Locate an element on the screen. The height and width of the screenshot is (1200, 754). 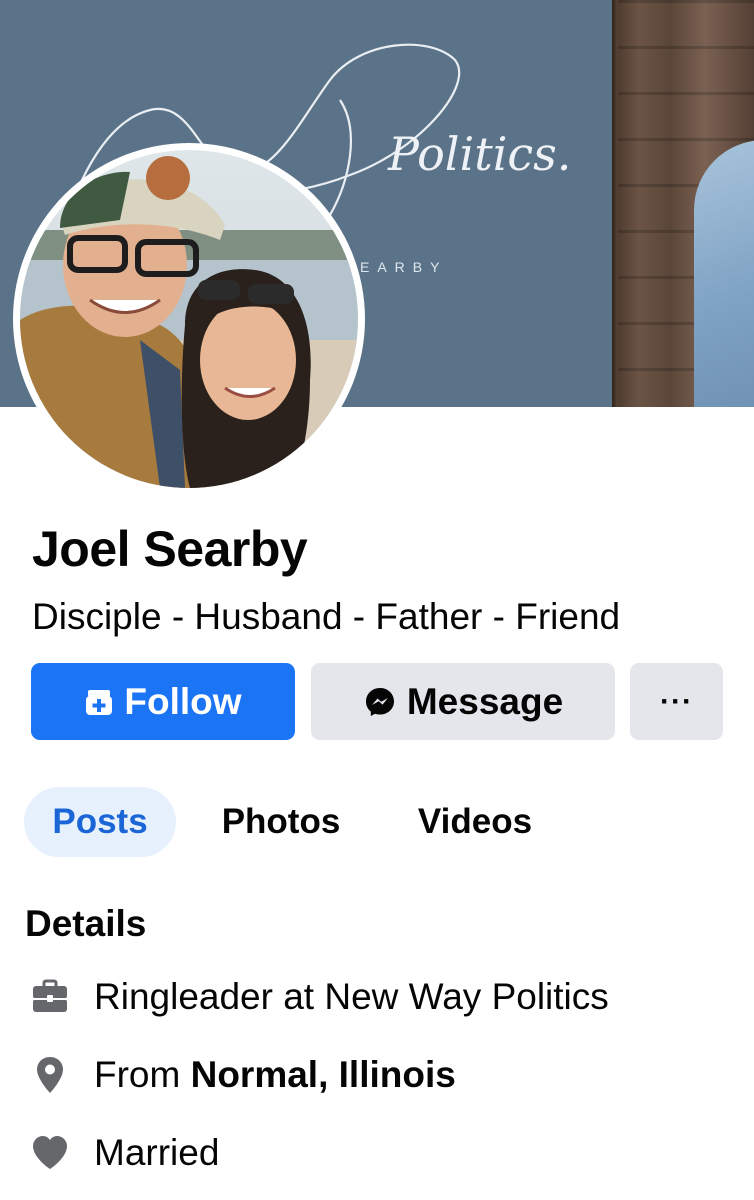
more-options-button: ··· is located at coordinates (676, 701).